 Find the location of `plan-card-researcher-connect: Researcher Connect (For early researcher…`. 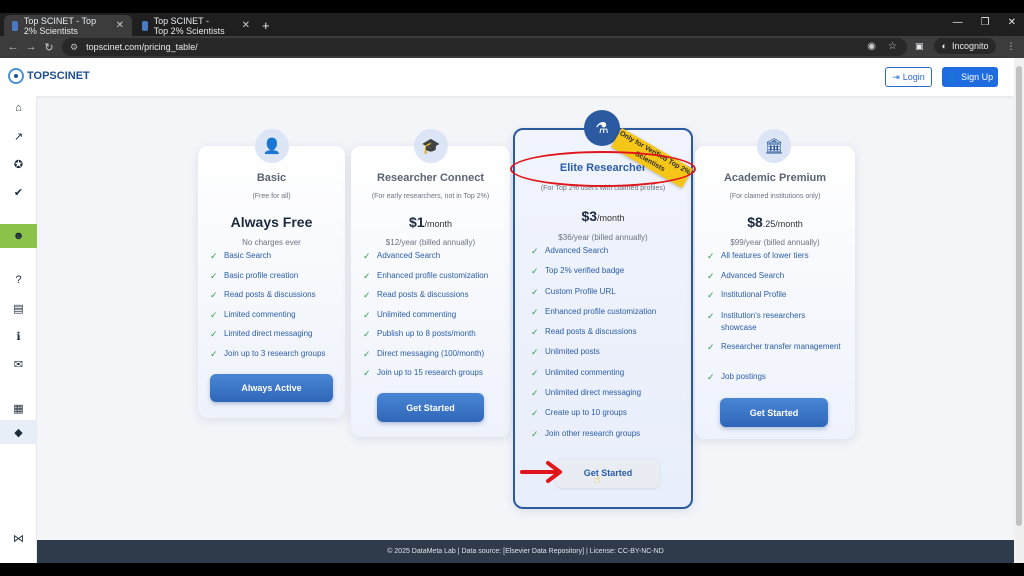

plan-card-researcher-connect: Researcher Connect (For early researcher… is located at coordinates (430, 291).